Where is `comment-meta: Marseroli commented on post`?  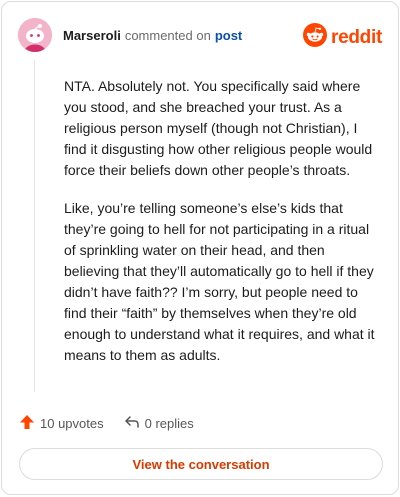 comment-meta: Marseroli commented on post is located at coordinates (152, 35).